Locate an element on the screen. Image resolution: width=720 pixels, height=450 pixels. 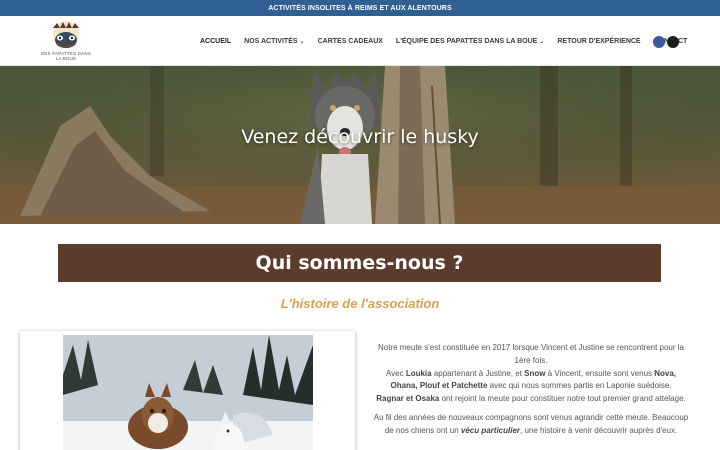
site-logo: DES PAPATTES DANS LA BOUE is located at coordinates (66, 41).